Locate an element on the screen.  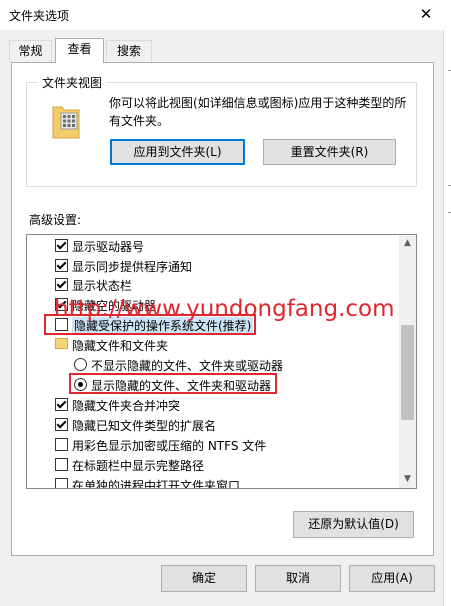
vertical-scrollbar: ▲ ▼ is located at coordinates (407, 361).